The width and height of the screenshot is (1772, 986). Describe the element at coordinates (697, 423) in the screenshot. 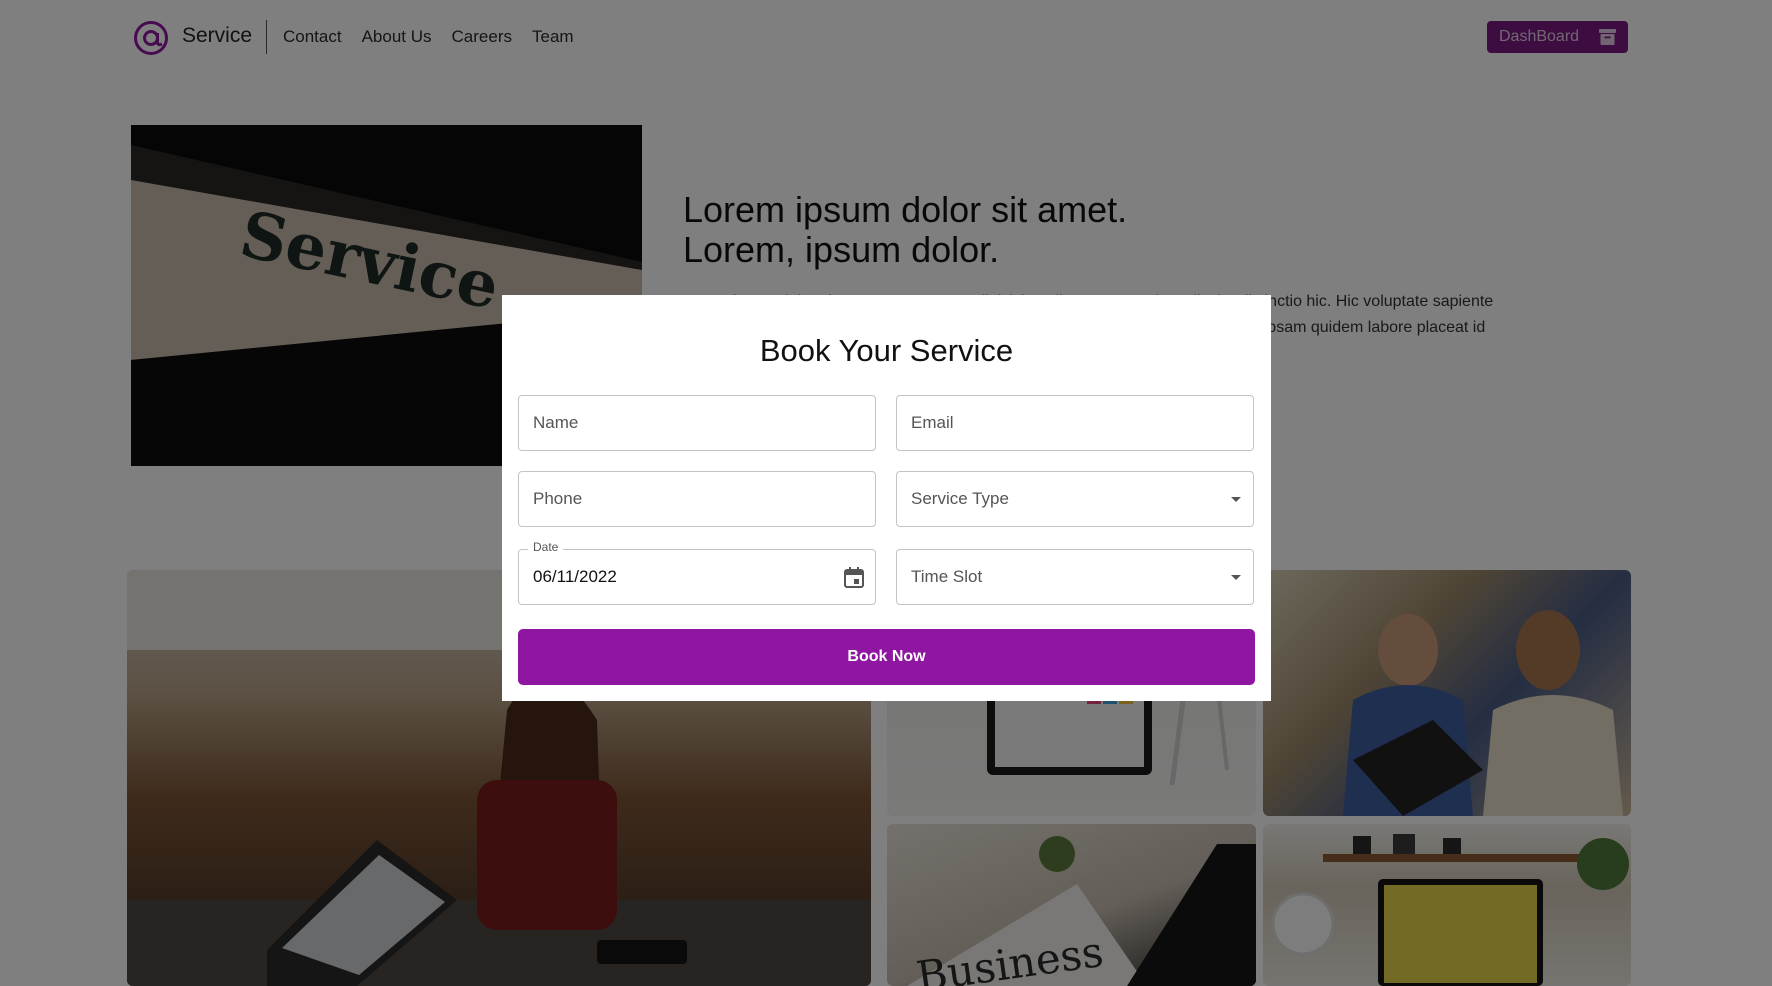

I see `name-field: Name` at that location.